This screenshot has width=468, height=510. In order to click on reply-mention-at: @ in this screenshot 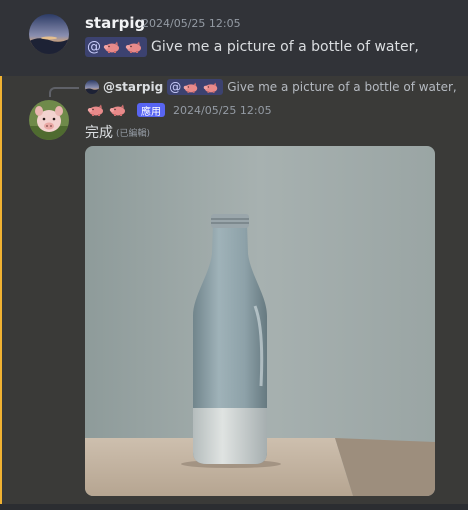, I will do `click(175, 87)`.